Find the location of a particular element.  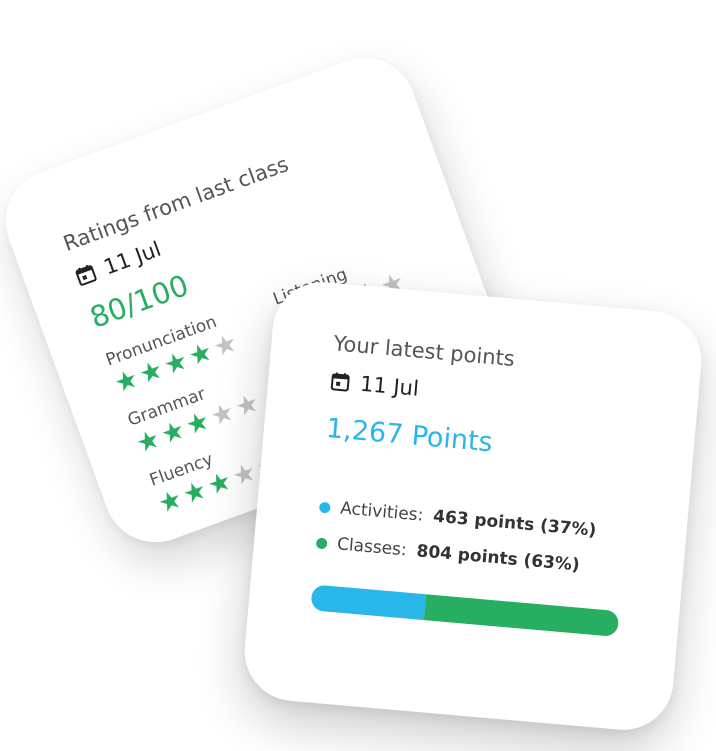

legend-label: Activities: is located at coordinates (382, 512).